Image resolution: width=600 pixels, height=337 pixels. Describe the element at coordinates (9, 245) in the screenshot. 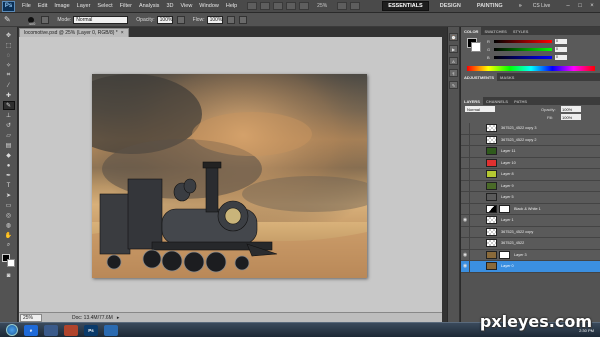

I see `zoom-tool-icon: ⌕` at that location.